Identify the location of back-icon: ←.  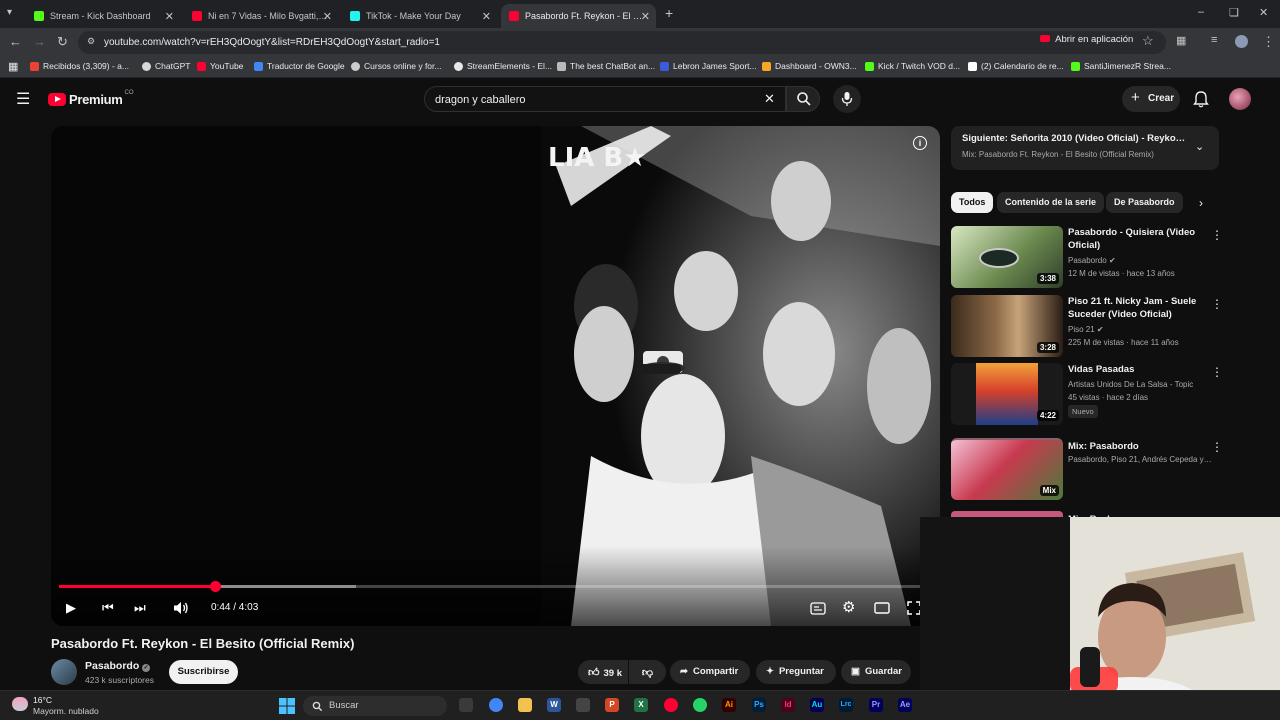
(15, 41).